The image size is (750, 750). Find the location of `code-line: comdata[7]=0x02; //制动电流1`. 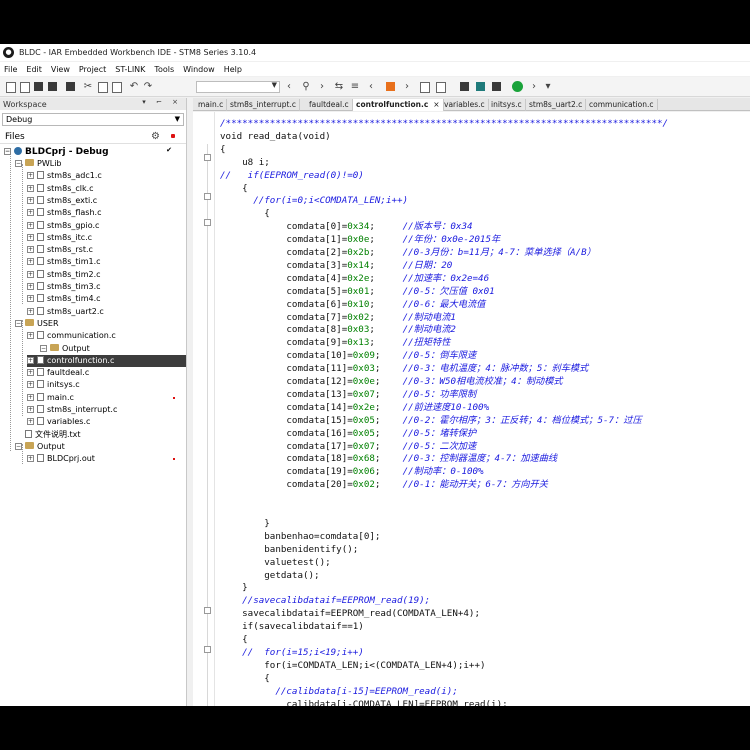

code-line: comdata[7]=0x02; //制动电流1 is located at coordinates (338, 318).